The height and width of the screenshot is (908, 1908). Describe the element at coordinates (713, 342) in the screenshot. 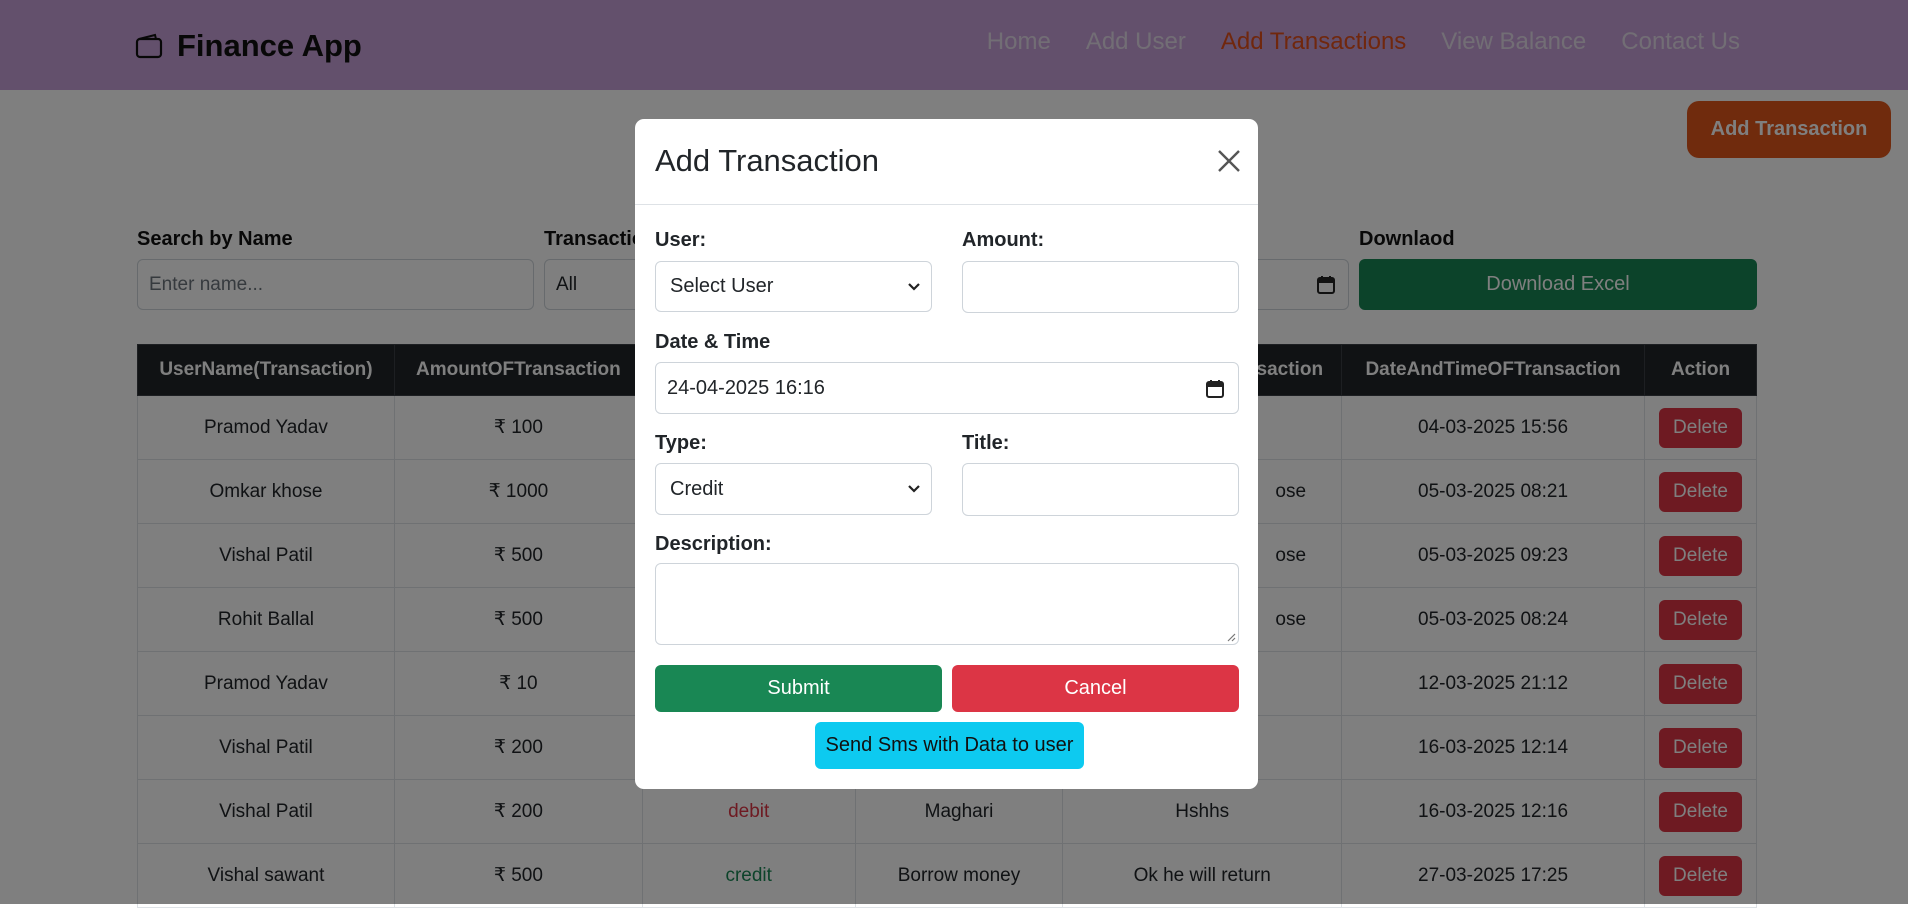

I see `datetime-label: Date & Time` at that location.